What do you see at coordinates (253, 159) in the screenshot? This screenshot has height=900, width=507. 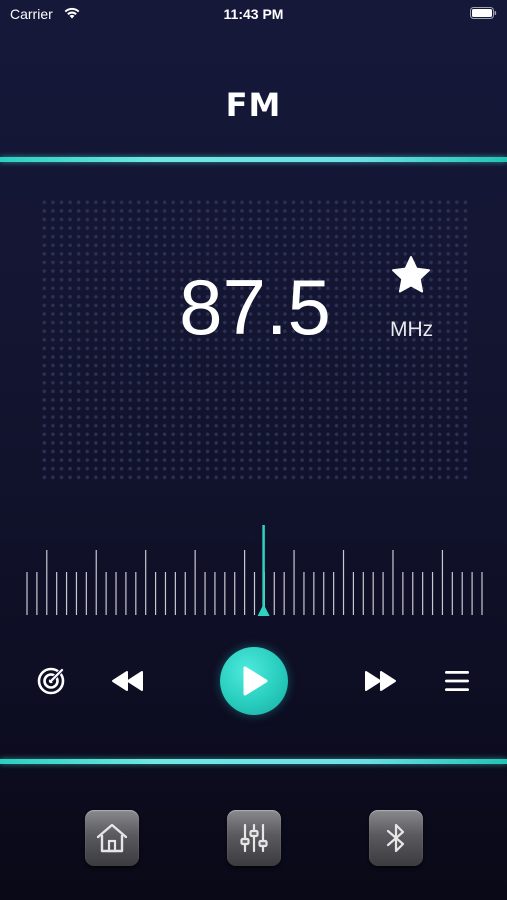 I see `divider-top` at bounding box center [253, 159].